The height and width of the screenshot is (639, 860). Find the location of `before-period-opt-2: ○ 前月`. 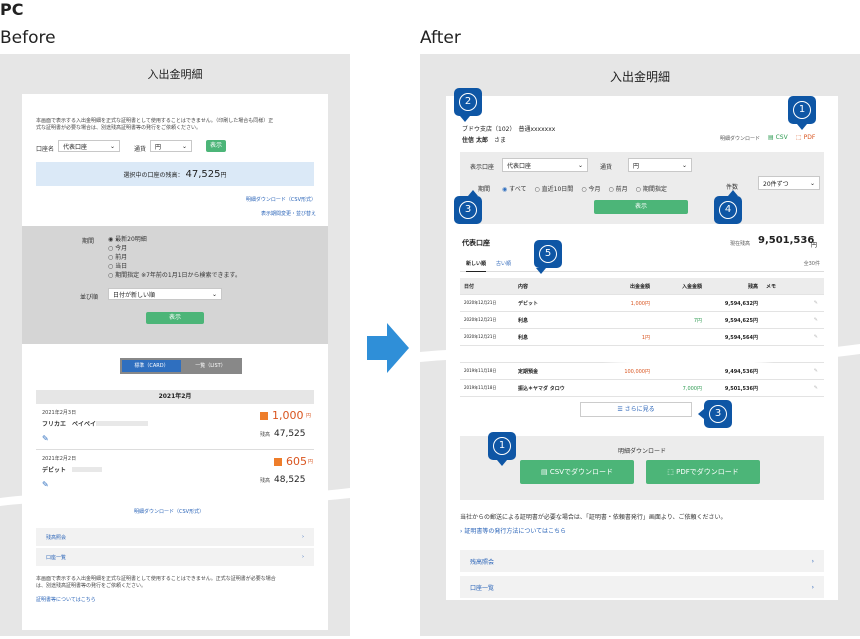

before-period-opt-2: ○ 前月 is located at coordinates (174, 256).